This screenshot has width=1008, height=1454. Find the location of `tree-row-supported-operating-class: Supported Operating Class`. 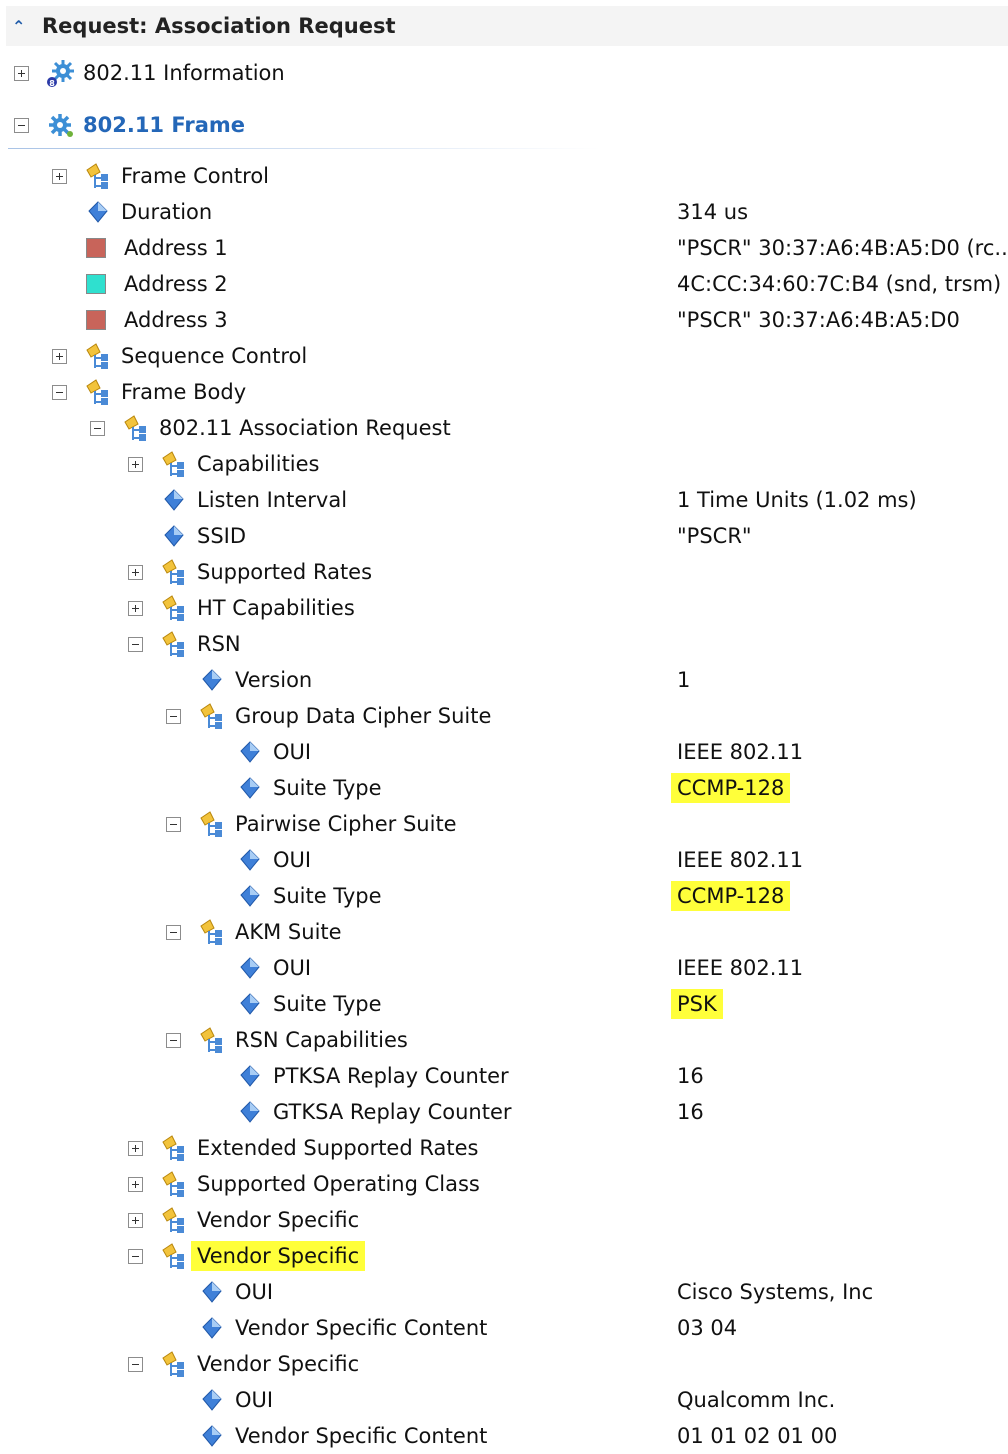

tree-row-supported-operating-class: Supported Operating Class is located at coordinates (504, 1184).